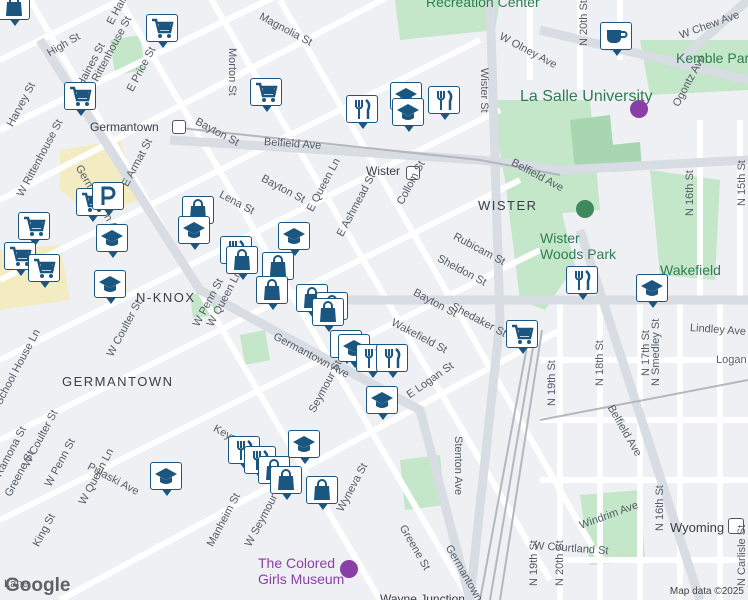 The image size is (748, 600). What do you see at coordinates (707, 591) in the screenshot?
I see `map-attribution: Map data ©2025` at bounding box center [707, 591].